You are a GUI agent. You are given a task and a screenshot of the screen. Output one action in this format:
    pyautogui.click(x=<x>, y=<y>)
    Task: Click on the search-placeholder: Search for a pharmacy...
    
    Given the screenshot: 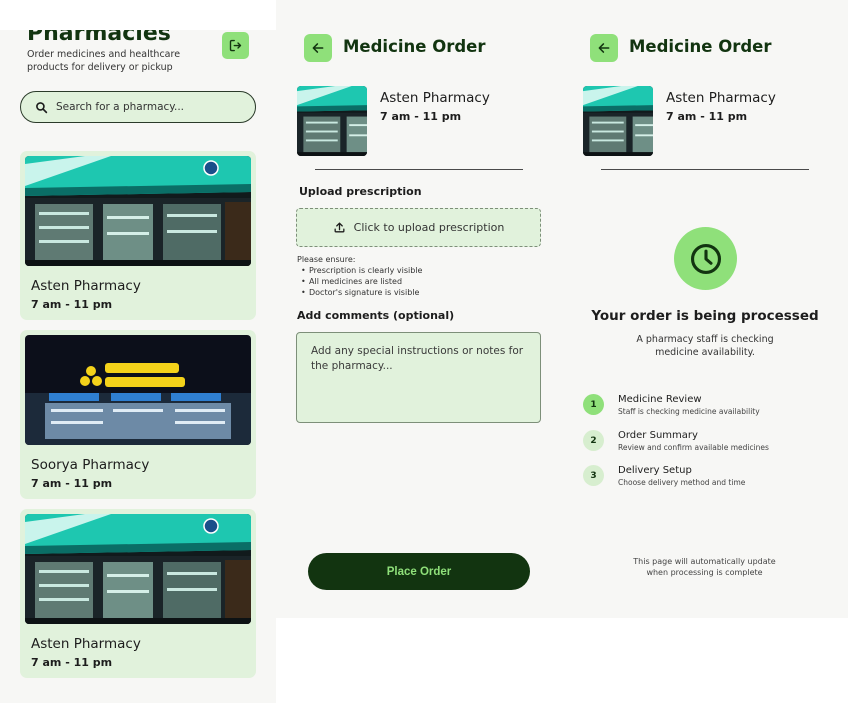 What is the action you would take?
    pyautogui.click(x=120, y=107)
    